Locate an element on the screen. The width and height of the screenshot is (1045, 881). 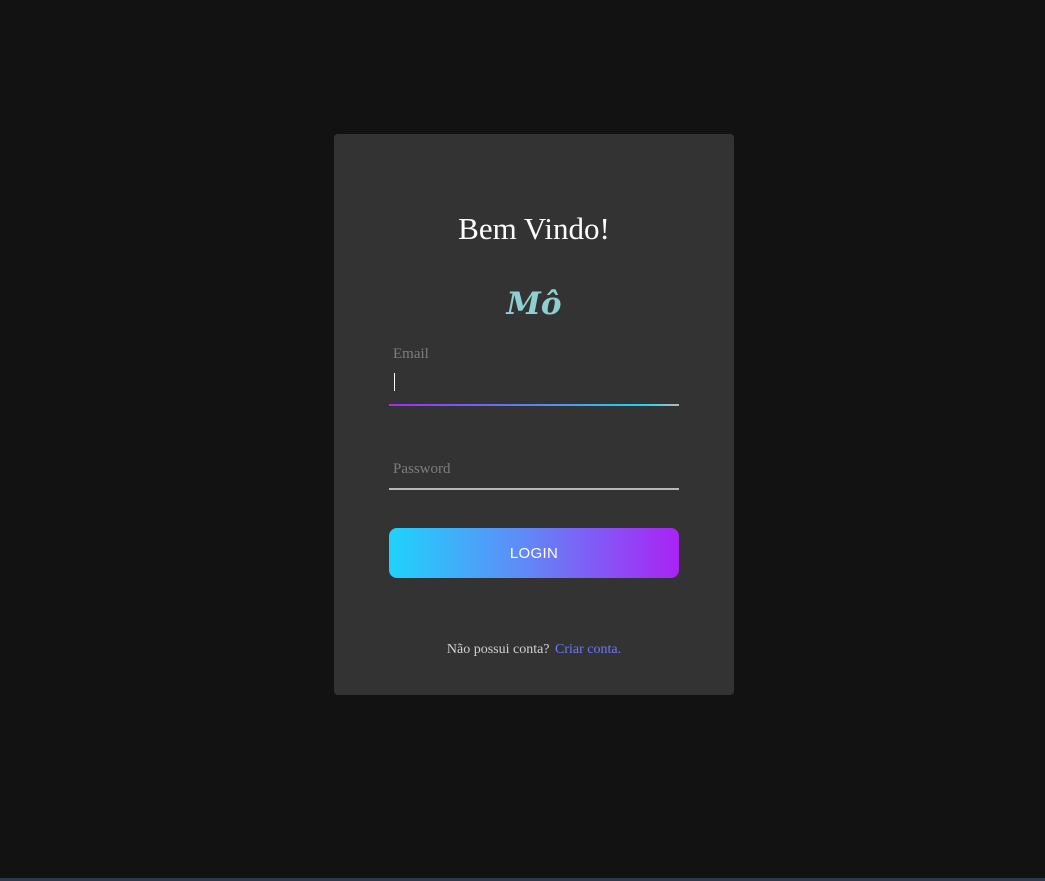
signup-text: Não possui conta? is located at coordinates (498, 649).